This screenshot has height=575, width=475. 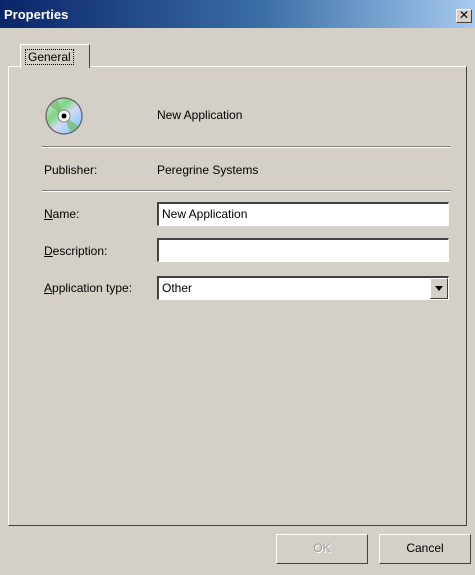 I want to click on description-label: Description:, so click(x=76, y=251).